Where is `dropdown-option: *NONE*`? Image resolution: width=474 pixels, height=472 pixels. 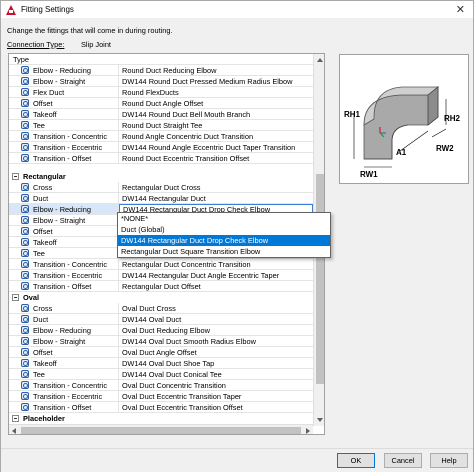
dropdown-option: *NONE* is located at coordinates (224, 218).